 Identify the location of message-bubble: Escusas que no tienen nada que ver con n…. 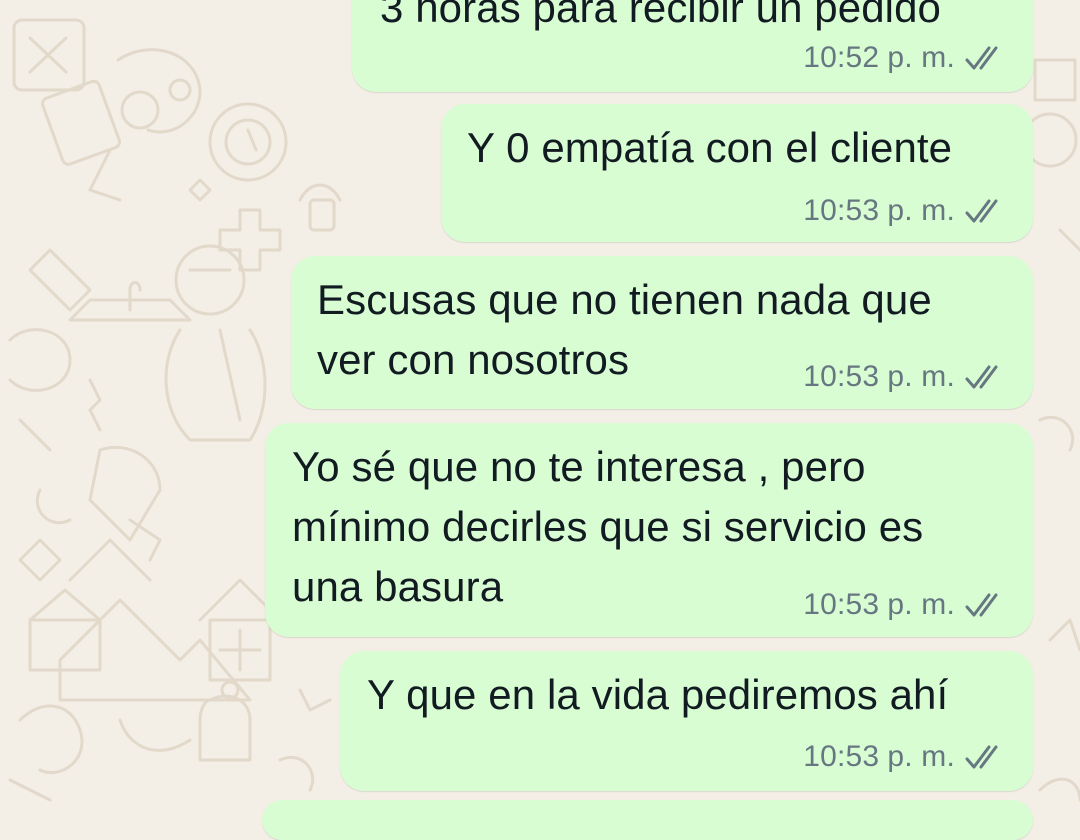
(662, 332).